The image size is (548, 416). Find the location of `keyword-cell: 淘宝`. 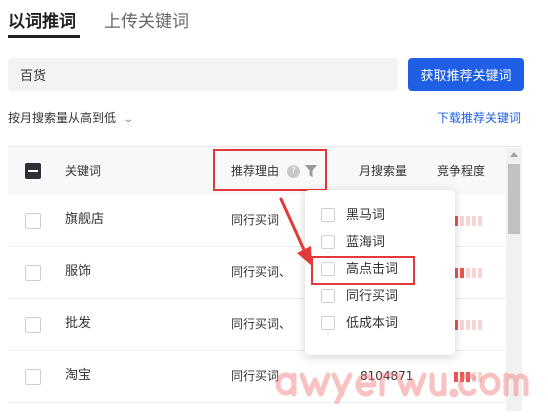

keyword-cell: 淘宝 is located at coordinates (78, 375).